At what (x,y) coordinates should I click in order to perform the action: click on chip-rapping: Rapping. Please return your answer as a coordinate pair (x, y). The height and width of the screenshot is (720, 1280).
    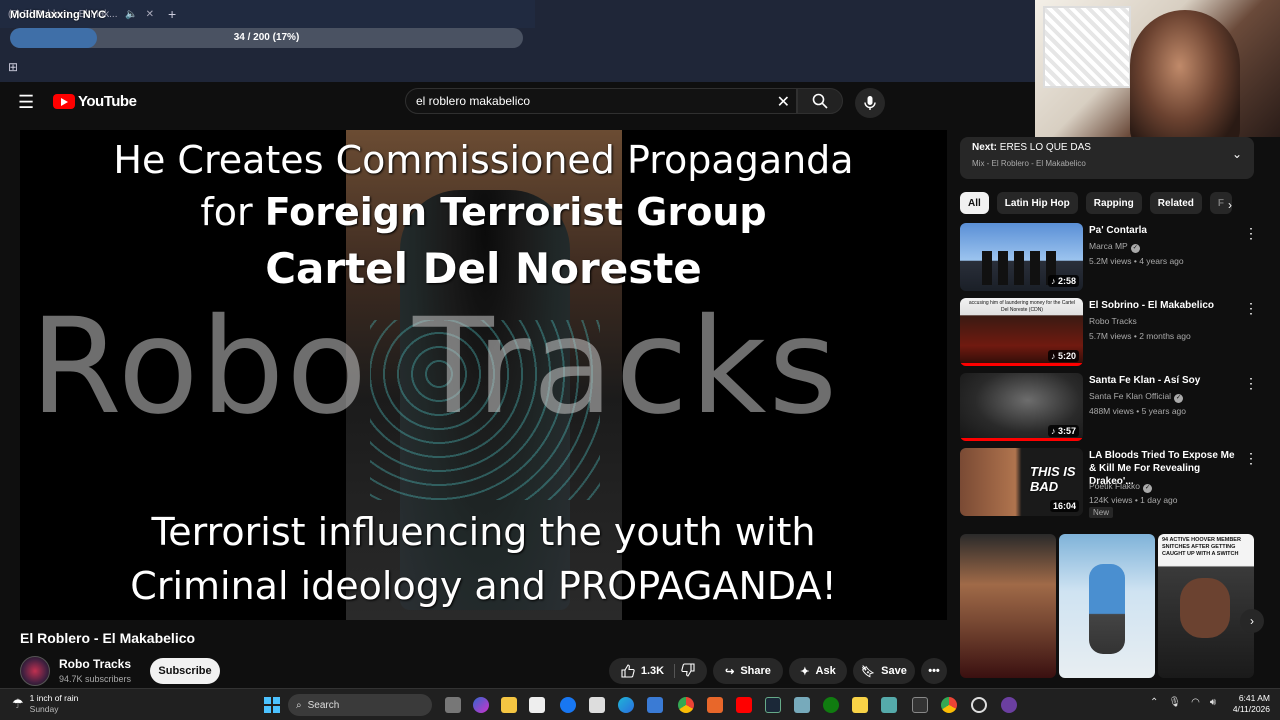
    Looking at the image, I should click on (1113, 203).